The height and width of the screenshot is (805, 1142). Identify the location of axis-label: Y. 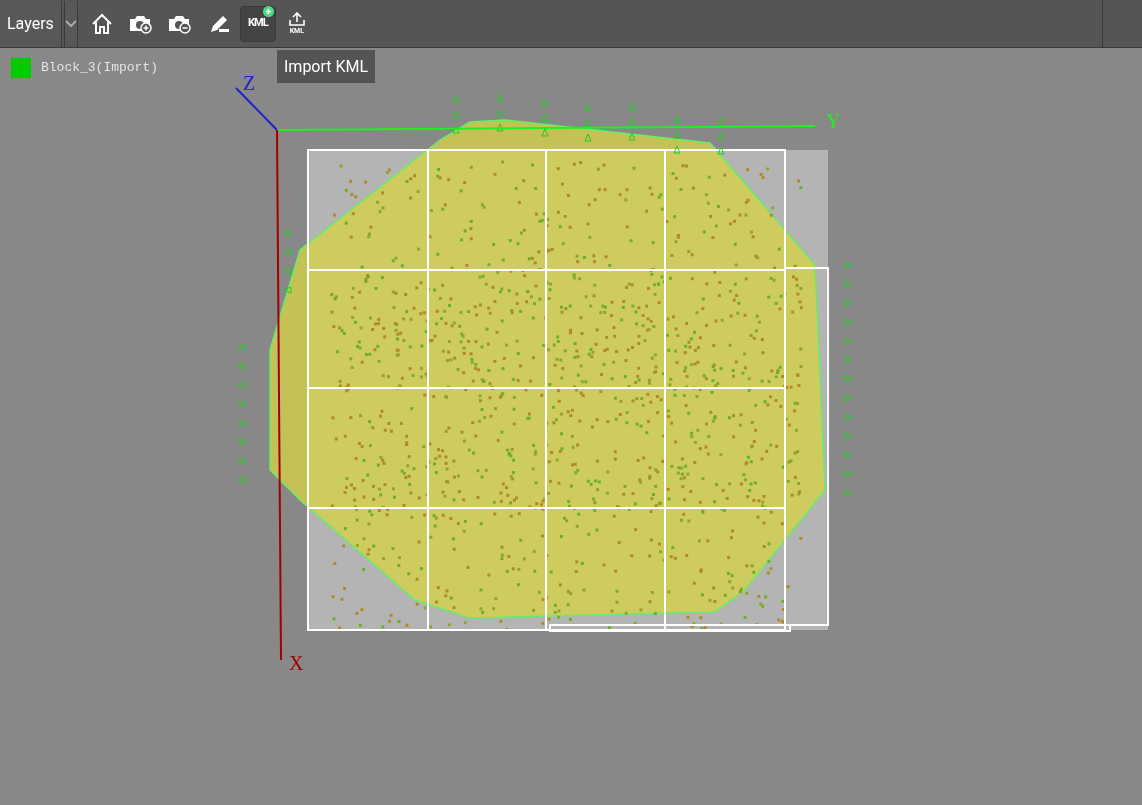
(833, 121).